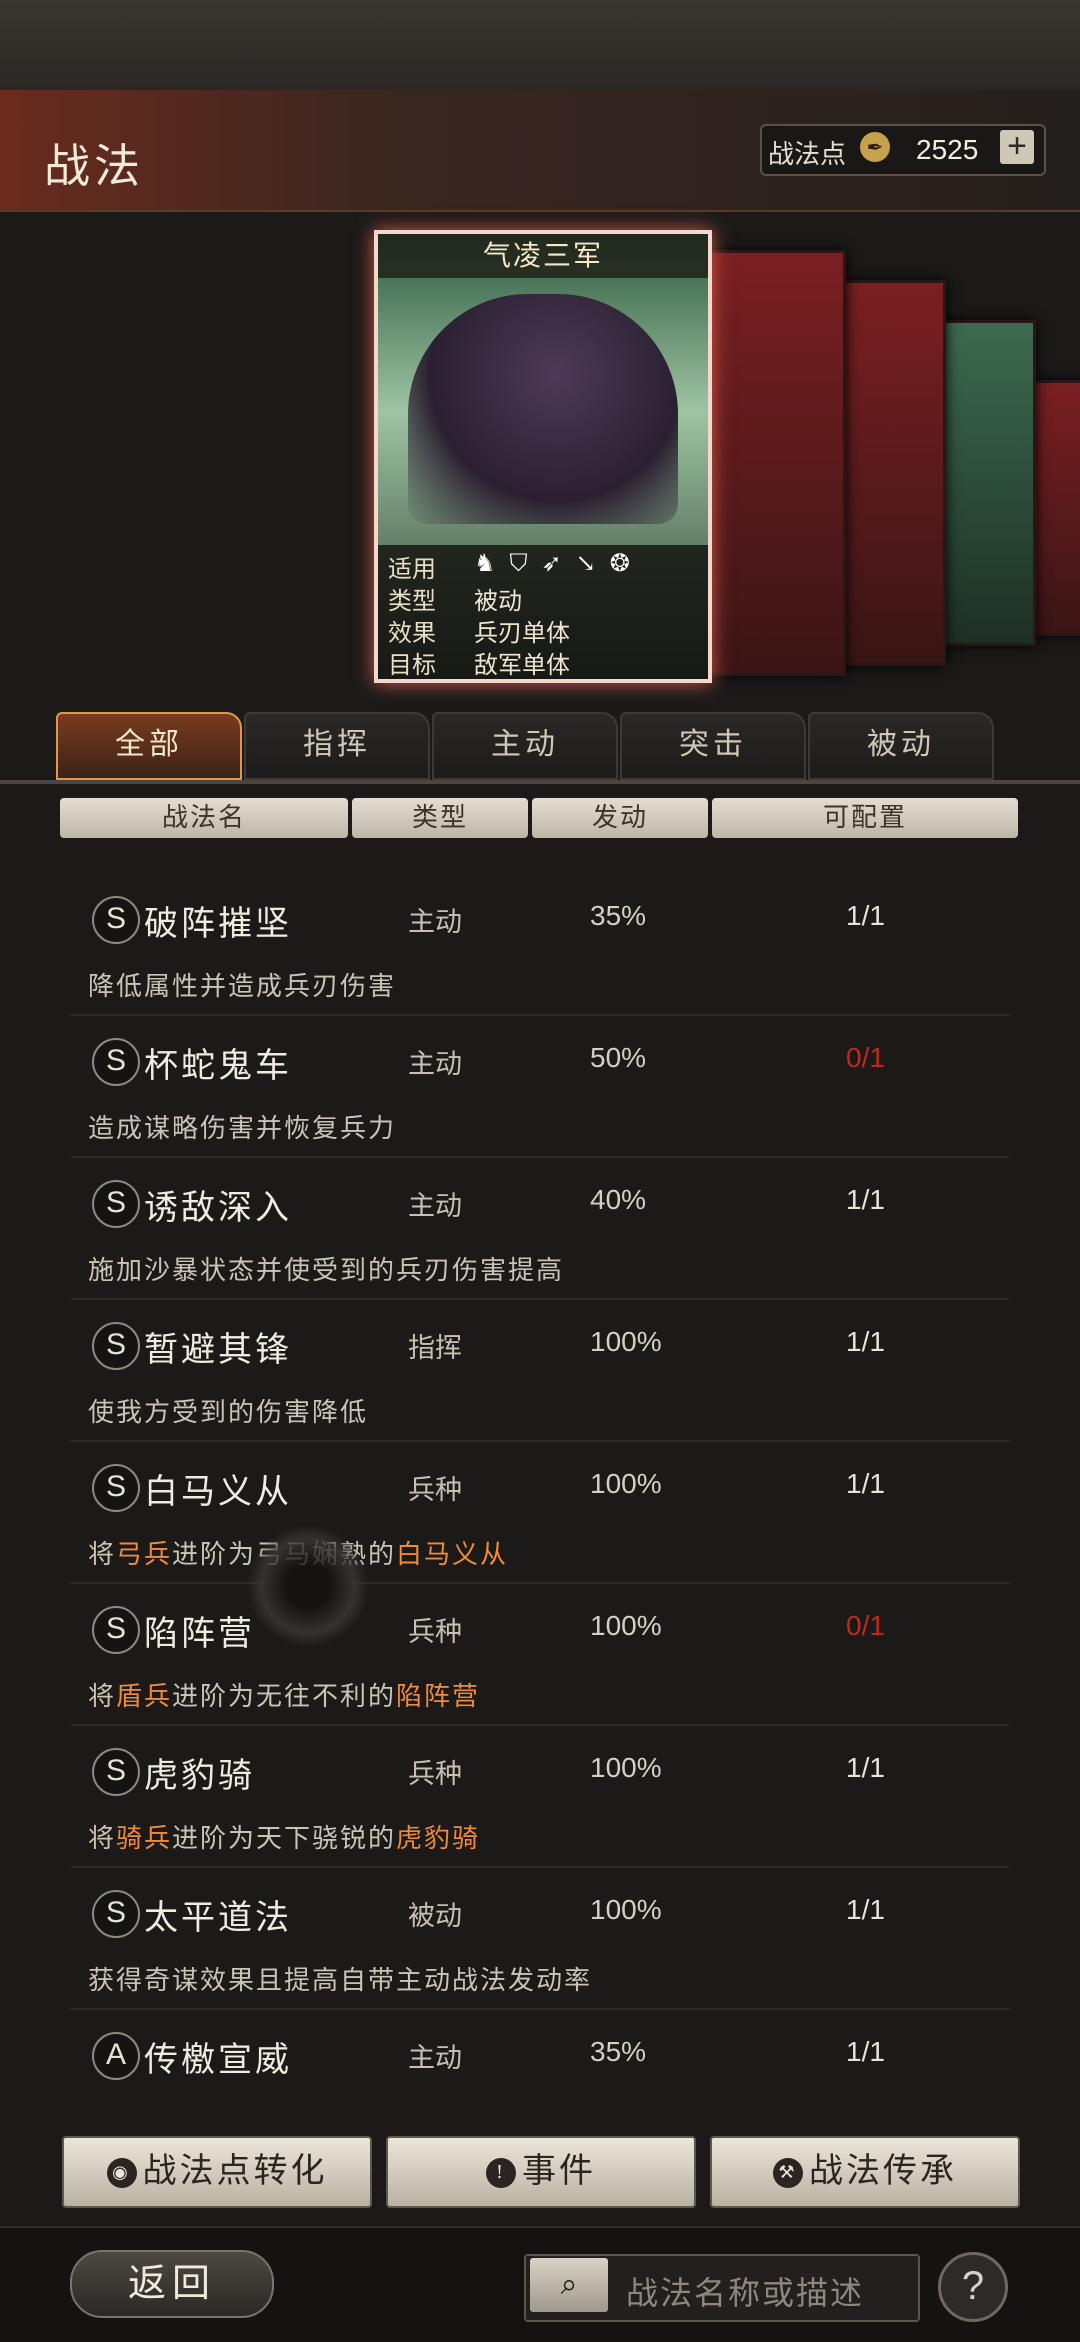 Image resolution: width=1080 pixels, height=2342 pixels. Describe the element at coordinates (875, 147) in the screenshot. I see `feather-coin-icon: ✒` at that location.